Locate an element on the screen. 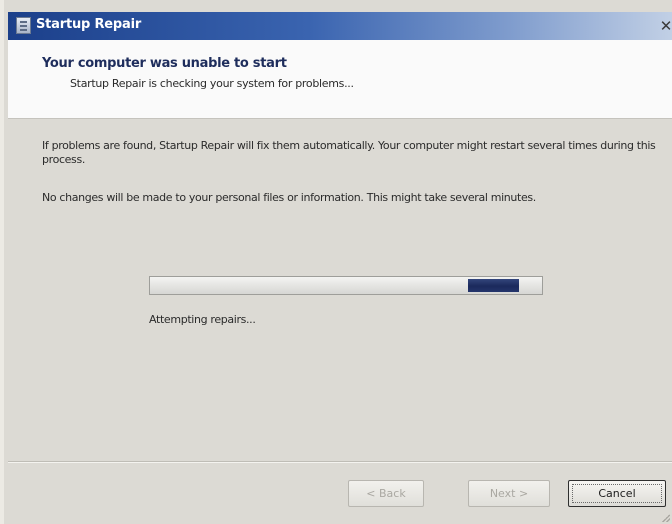 This screenshot has height=524, width=672. next-button: Next > is located at coordinates (509, 493).